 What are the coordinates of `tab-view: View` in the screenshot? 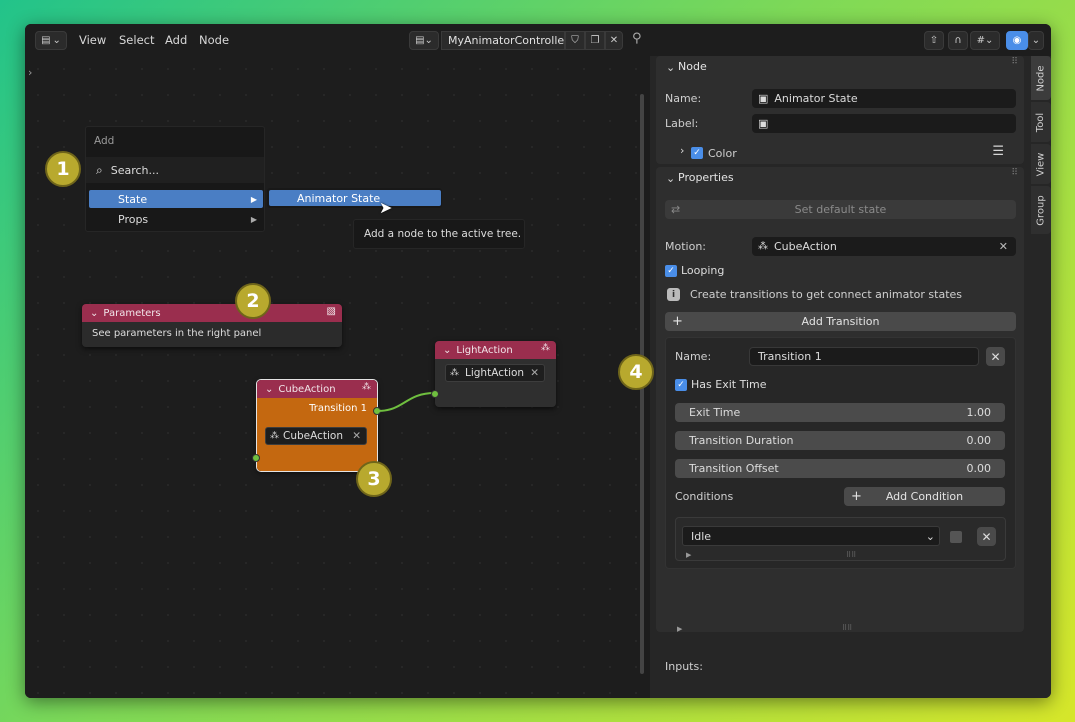 It's located at (1041, 164).